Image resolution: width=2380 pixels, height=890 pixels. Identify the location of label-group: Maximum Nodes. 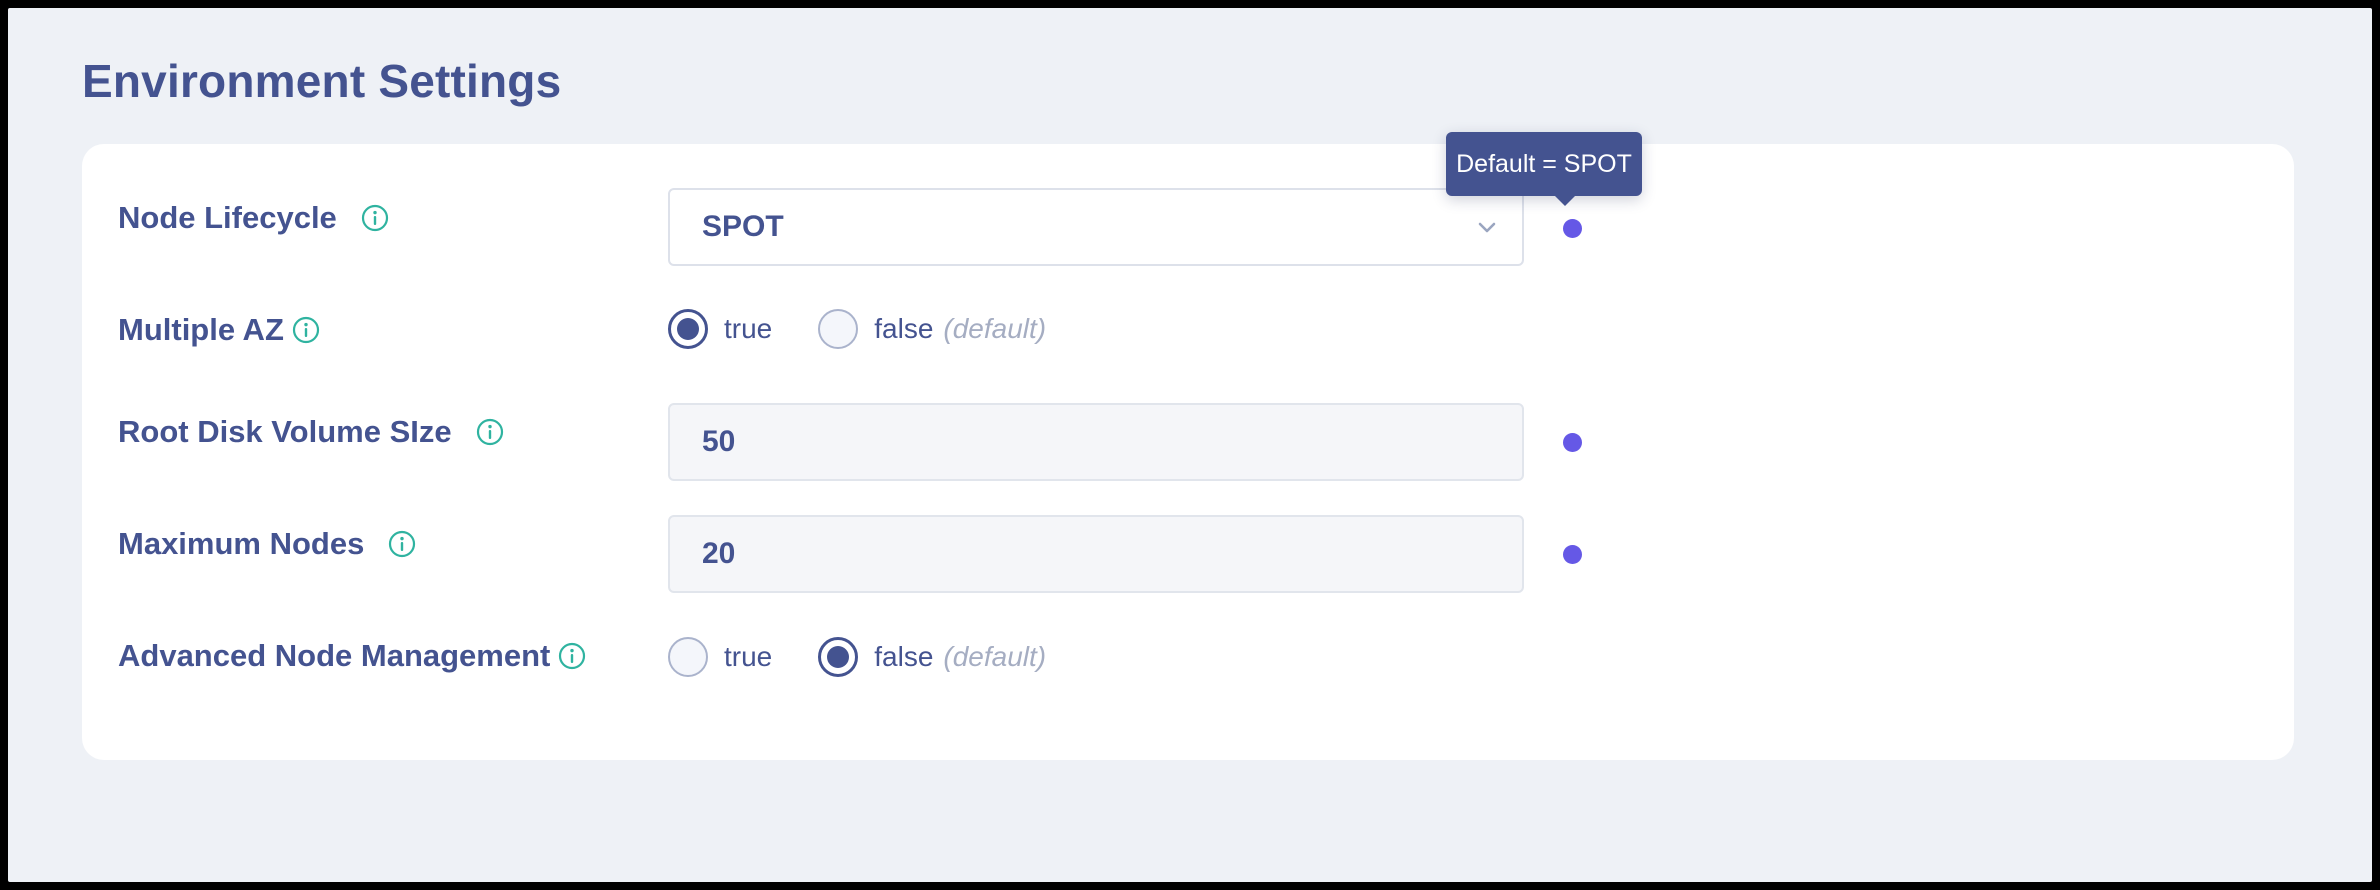
(267, 544).